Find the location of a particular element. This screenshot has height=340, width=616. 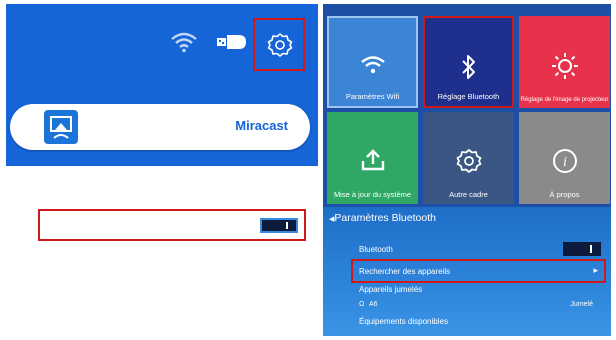

upload-icon is located at coordinates (372, 160).